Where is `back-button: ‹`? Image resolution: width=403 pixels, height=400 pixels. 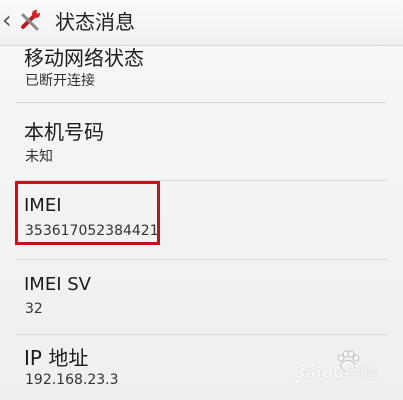
back-button: ‹ is located at coordinates (22, 23).